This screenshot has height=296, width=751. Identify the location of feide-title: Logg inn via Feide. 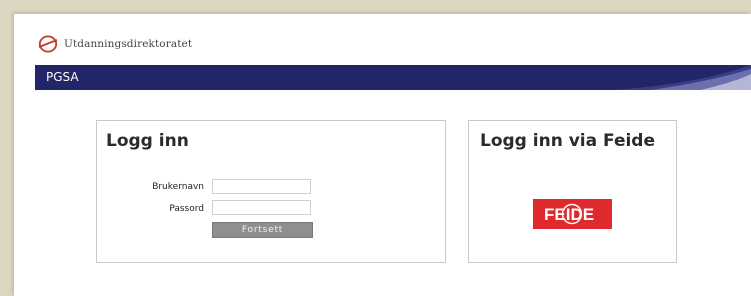
(567, 141).